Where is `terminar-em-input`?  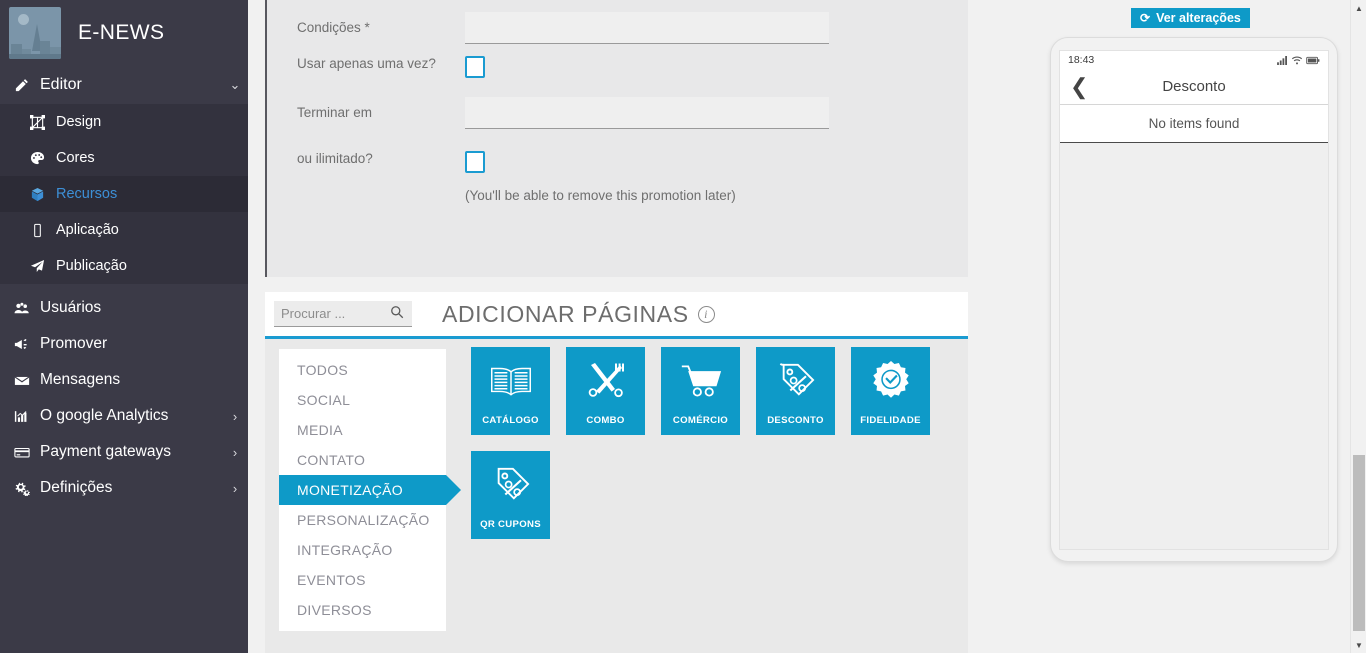 terminar-em-input is located at coordinates (647, 113).